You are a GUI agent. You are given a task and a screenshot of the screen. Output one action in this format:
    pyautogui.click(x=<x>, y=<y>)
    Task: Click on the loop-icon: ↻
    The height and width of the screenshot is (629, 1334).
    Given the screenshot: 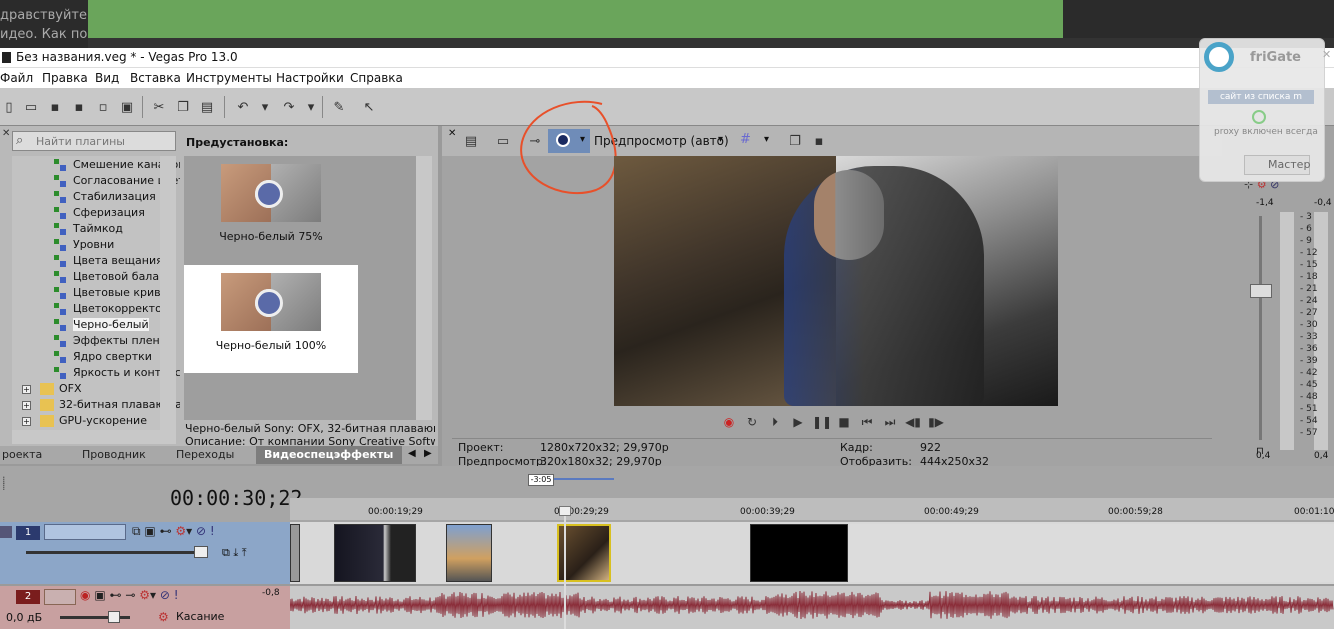 What is the action you would take?
    pyautogui.click(x=752, y=422)
    